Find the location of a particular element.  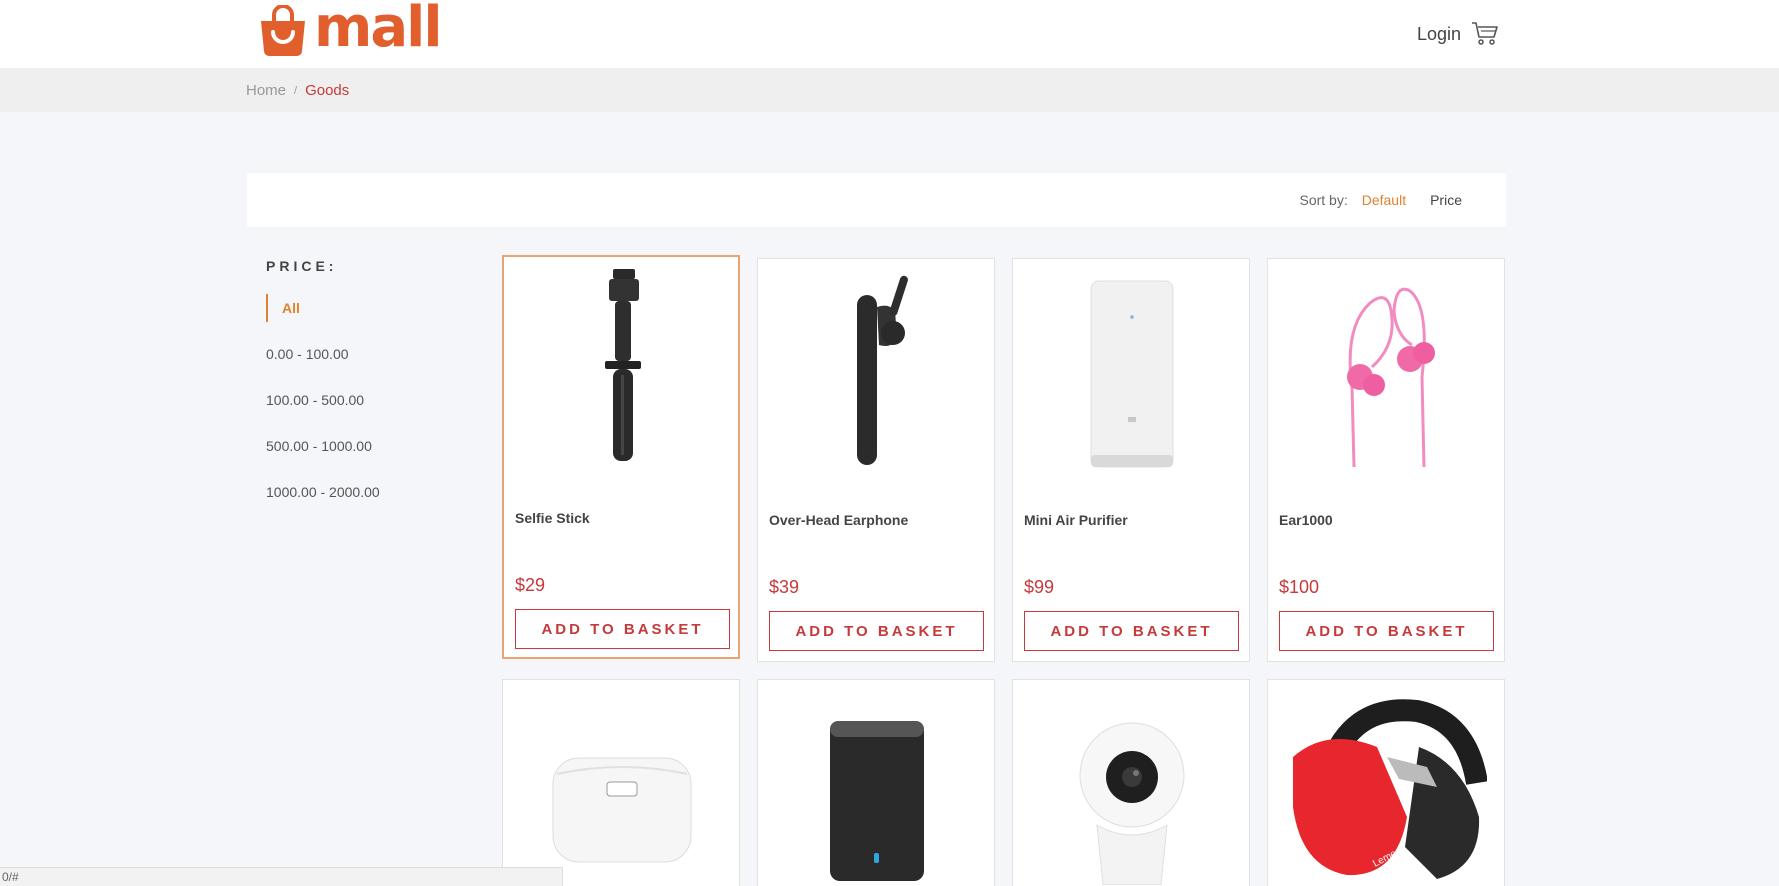

price-filter-100-500: 100.00 - 500.00 is located at coordinates (366, 400).